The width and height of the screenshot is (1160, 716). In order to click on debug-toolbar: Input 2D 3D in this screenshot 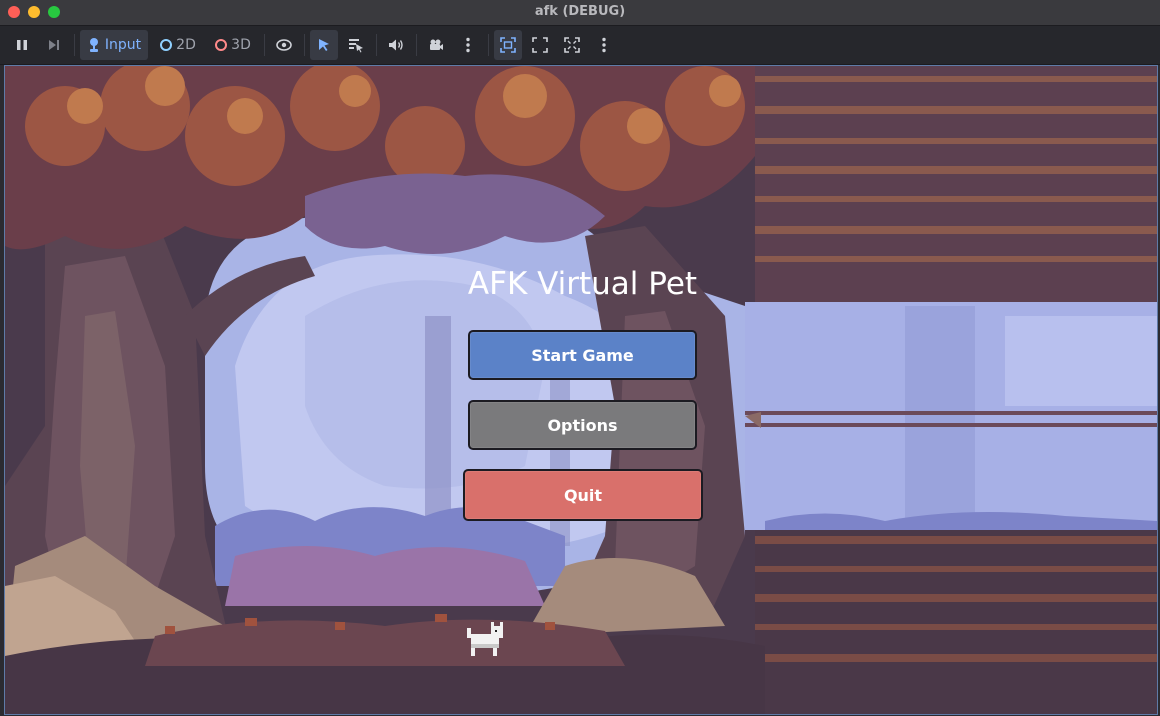, I will do `click(580, 45)`.